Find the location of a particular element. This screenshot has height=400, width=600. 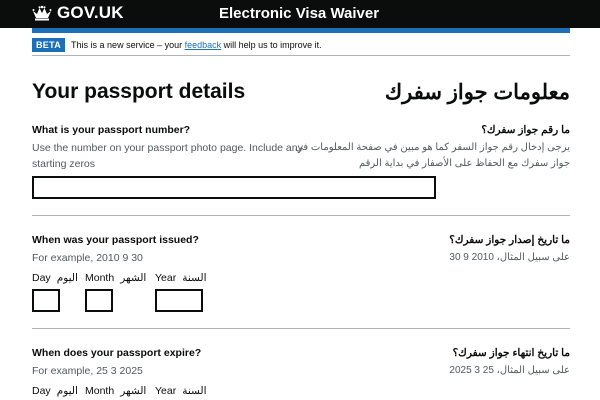

page-title: Your passport details is located at coordinates (139, 91).